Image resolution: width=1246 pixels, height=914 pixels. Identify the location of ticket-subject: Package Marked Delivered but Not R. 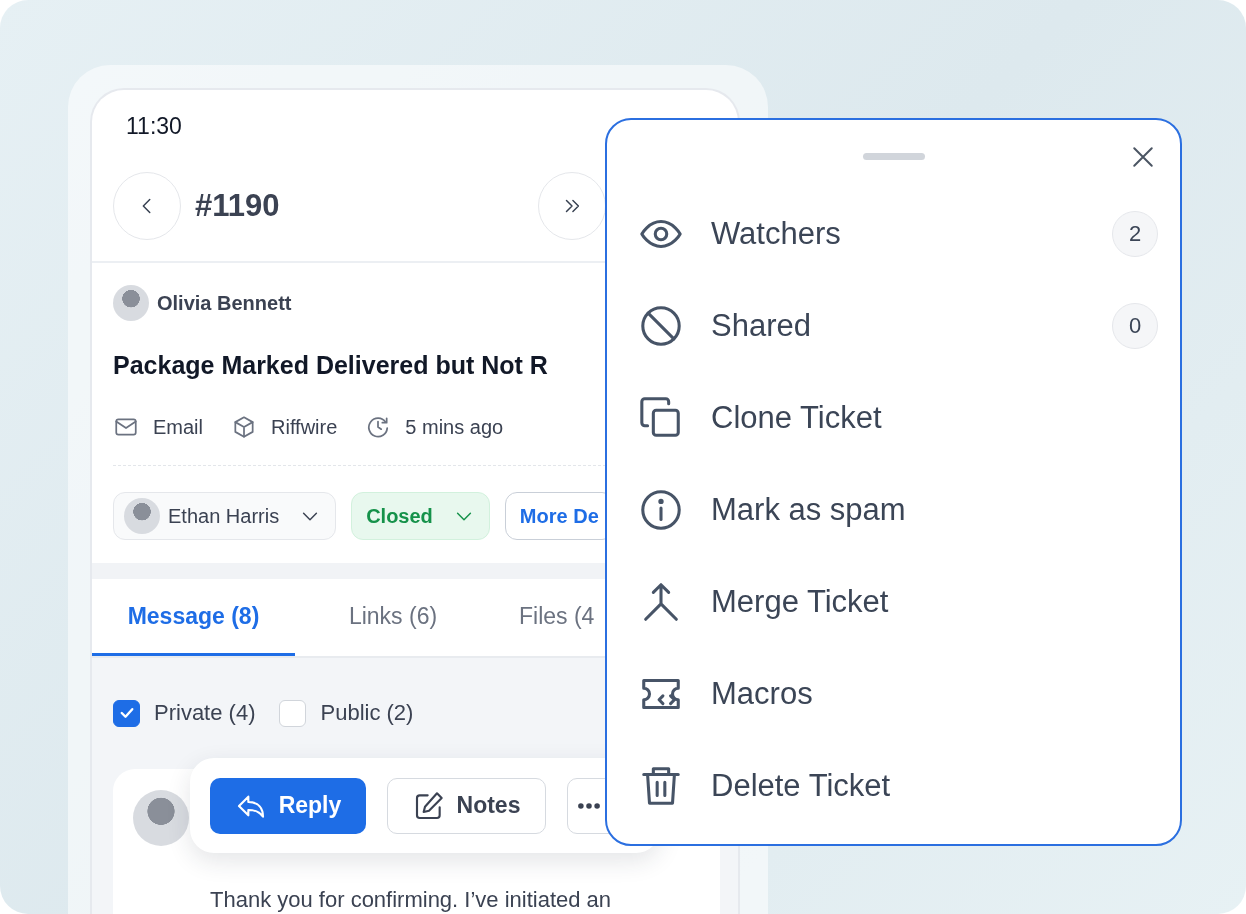
(331, 365).